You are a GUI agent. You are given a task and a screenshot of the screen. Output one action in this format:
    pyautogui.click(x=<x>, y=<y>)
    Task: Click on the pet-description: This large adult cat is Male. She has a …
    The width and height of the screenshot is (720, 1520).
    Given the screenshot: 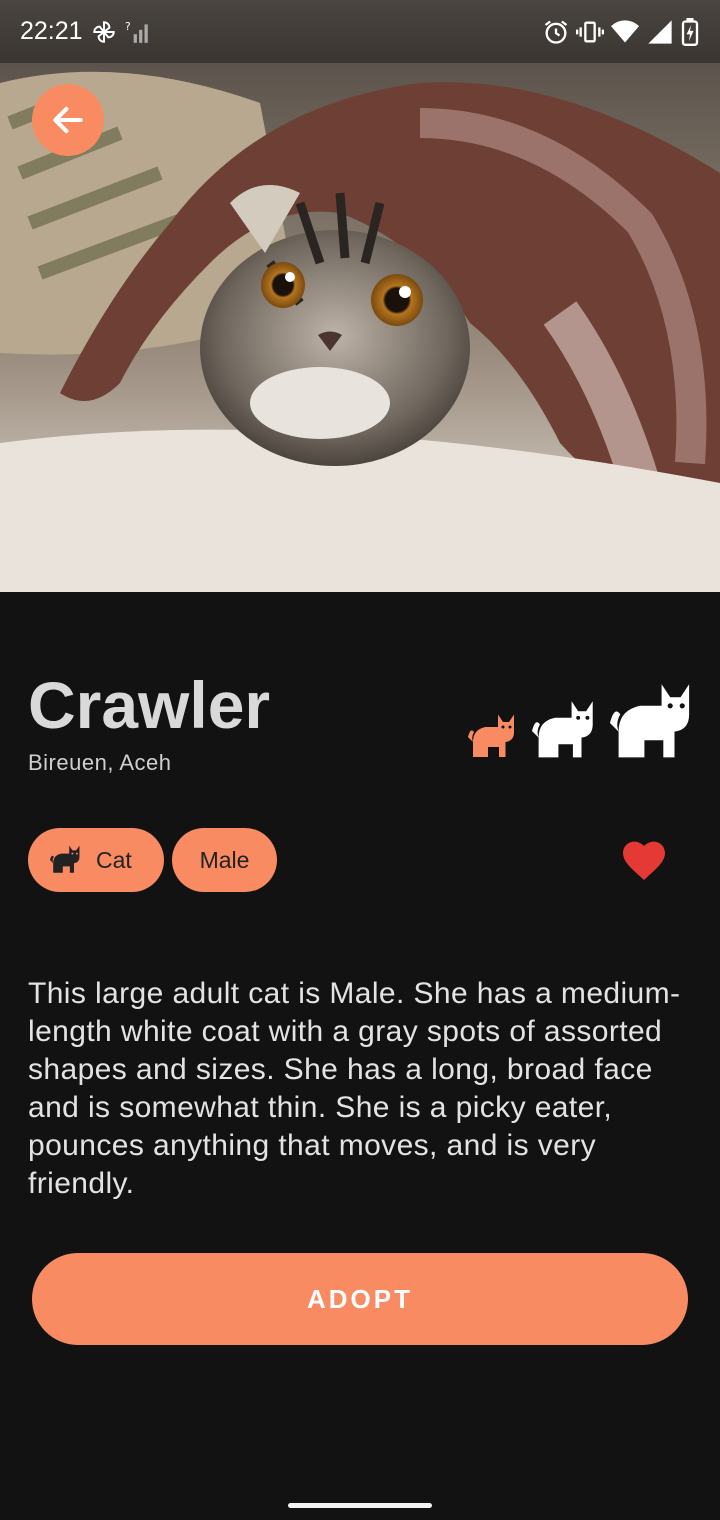 What is the action you would take?
    pyautogui.click(x=354, y=1088)
    